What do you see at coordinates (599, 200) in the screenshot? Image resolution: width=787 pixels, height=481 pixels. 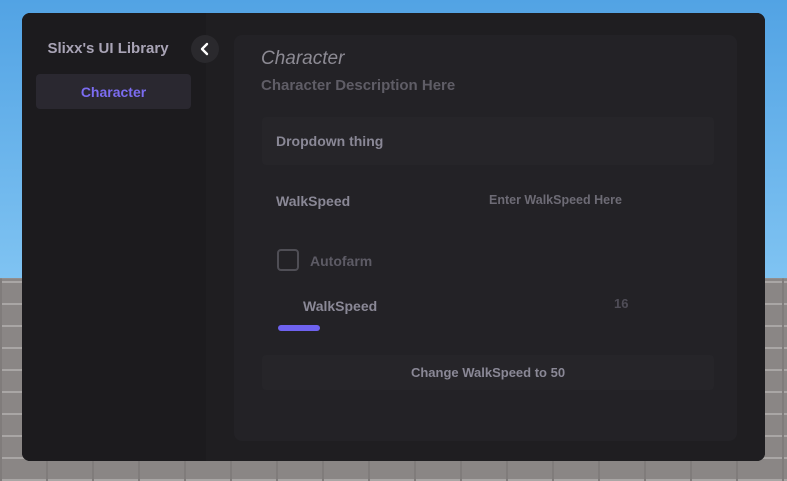 I see `walkspeed-input` at bounding box center [599, 200].